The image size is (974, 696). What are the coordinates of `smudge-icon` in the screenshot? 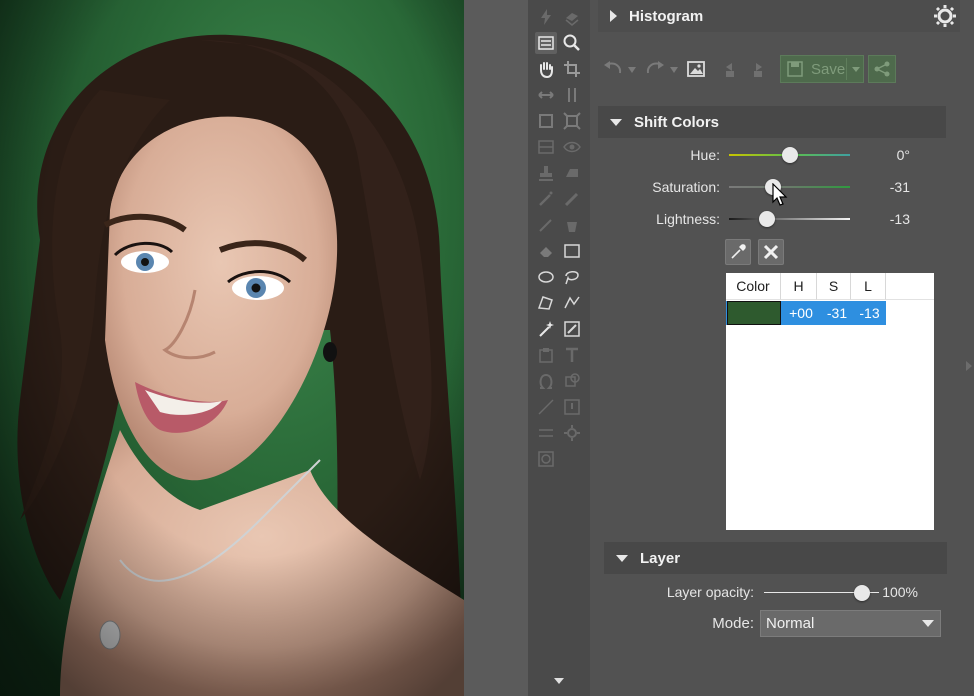 It's located at (572, 173).